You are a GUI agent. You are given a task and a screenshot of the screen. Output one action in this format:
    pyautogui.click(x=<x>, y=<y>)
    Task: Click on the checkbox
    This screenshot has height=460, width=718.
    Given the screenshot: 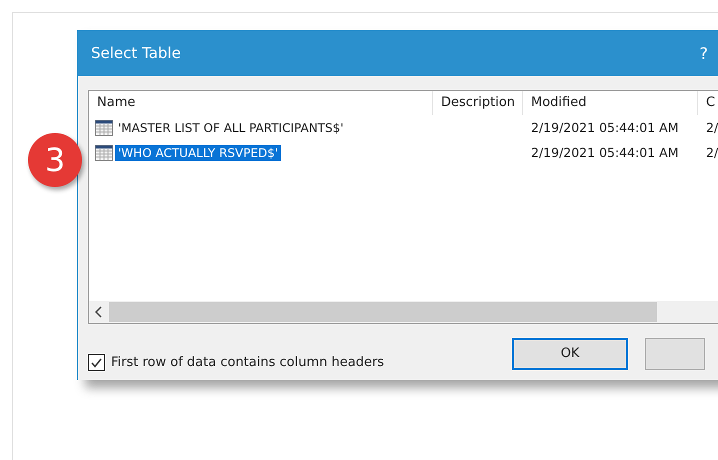 What is the action you would take?
    pyautogui.click(x=96, y=362)
    